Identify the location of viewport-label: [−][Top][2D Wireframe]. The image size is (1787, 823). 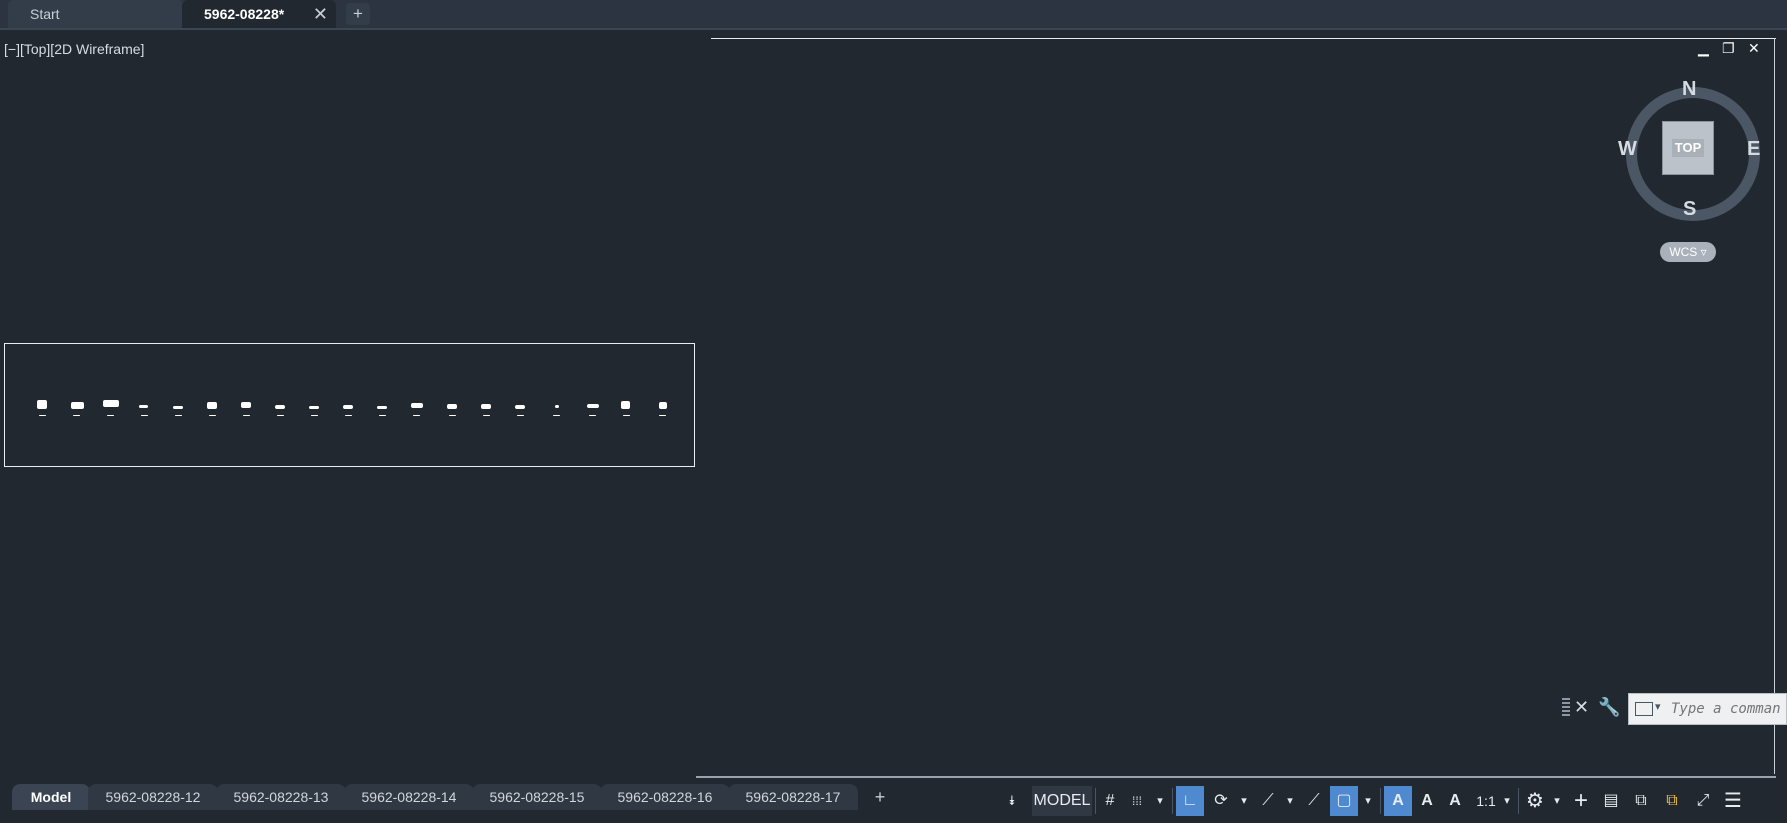
(74, 49).